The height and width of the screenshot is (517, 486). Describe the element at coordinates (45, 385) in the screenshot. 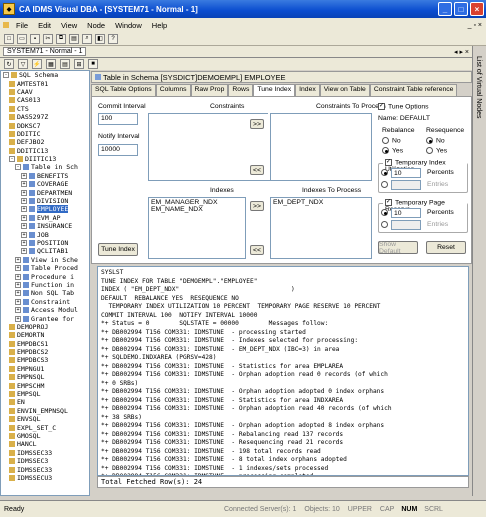

I see `tree-item: EMPSCHM` at that location.